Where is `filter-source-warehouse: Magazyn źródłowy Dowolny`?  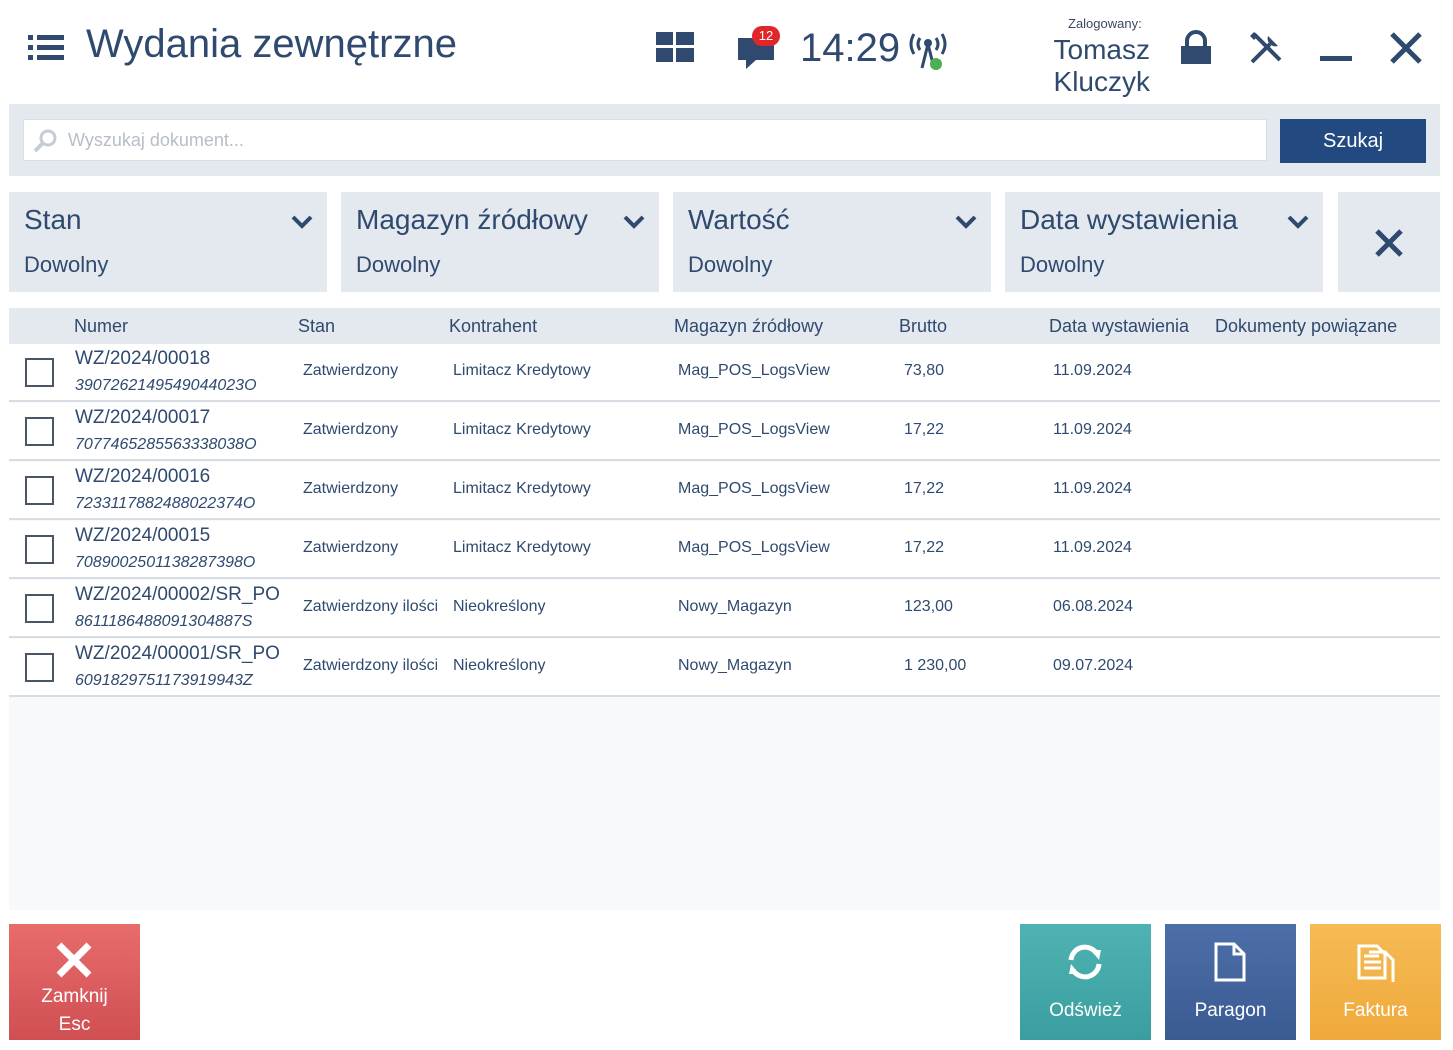 filter-source-warehouse: Magazyn źródłowy Dowolny is located at coordinates (500, 242).